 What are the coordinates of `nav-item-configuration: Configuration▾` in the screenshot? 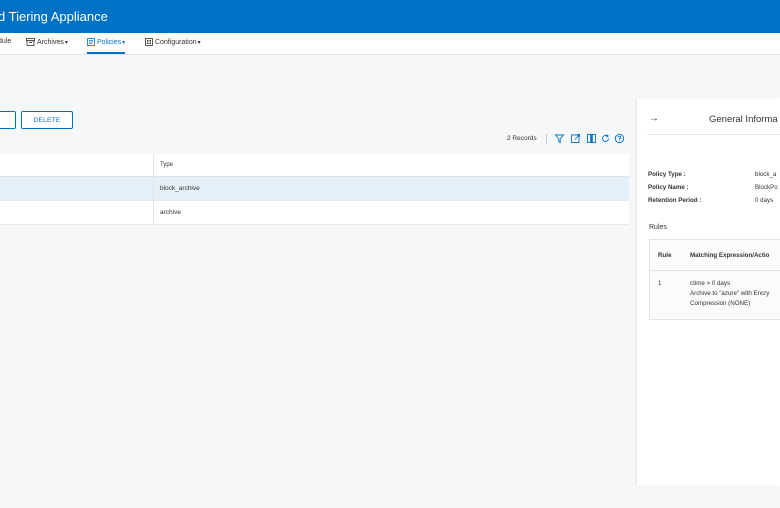 It's located at (173, 46).